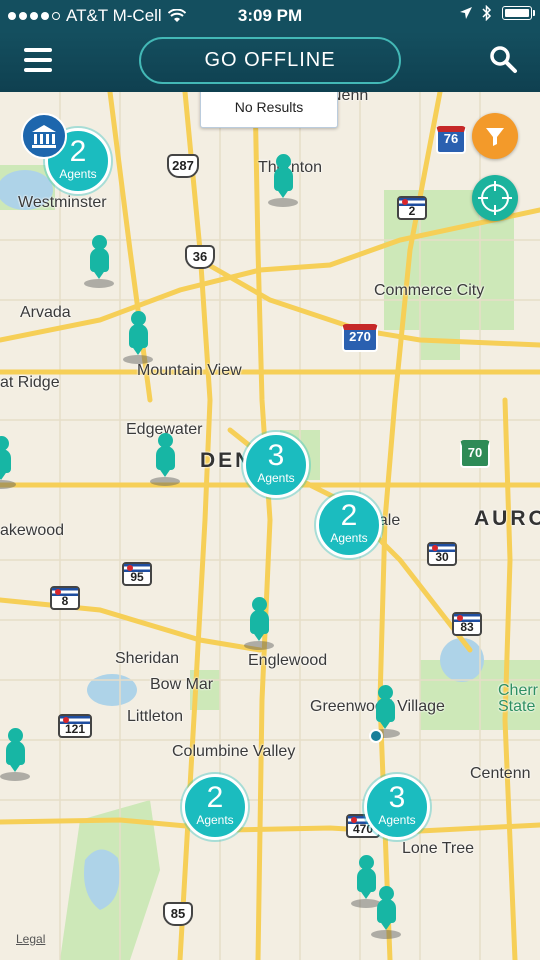 This screenshot has width=540, height=960. What do you see at coordinates (137, 574) in the screenshot?
I see `co-95-shield: 95` at bounding box center [137, 574].